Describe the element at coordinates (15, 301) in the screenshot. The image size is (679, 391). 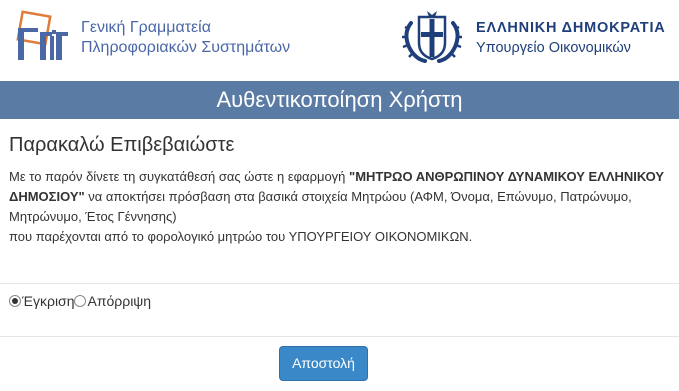
I see `approve-radio` at that location.